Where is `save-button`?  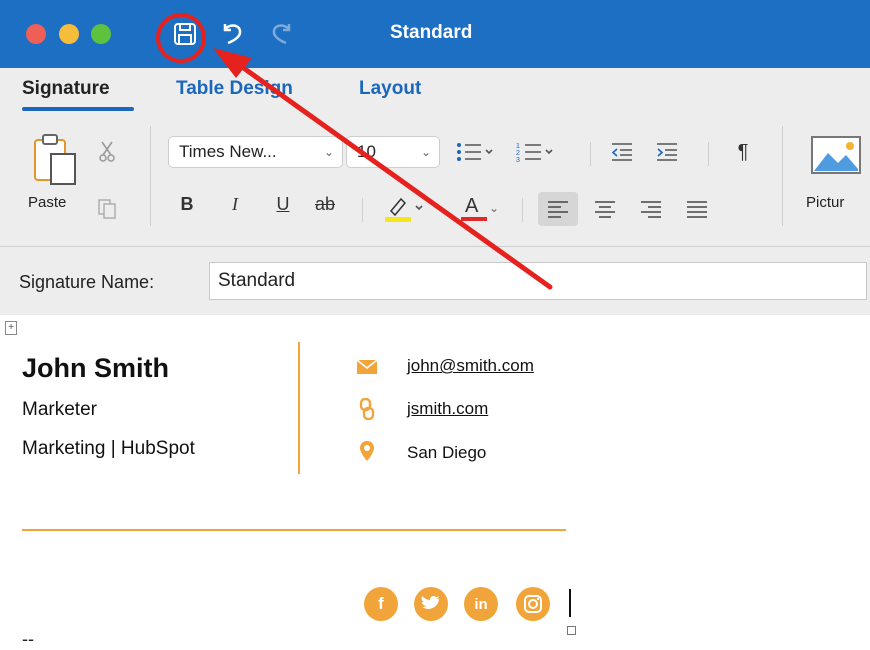 save-button is located at coordinates (185, 34).